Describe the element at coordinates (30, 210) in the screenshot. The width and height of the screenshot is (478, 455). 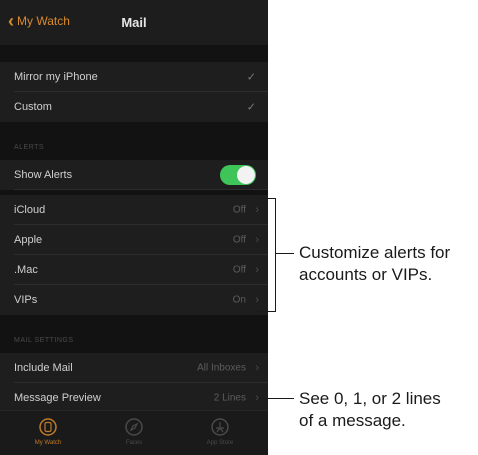
I see `account-label: iCloud` at that location.